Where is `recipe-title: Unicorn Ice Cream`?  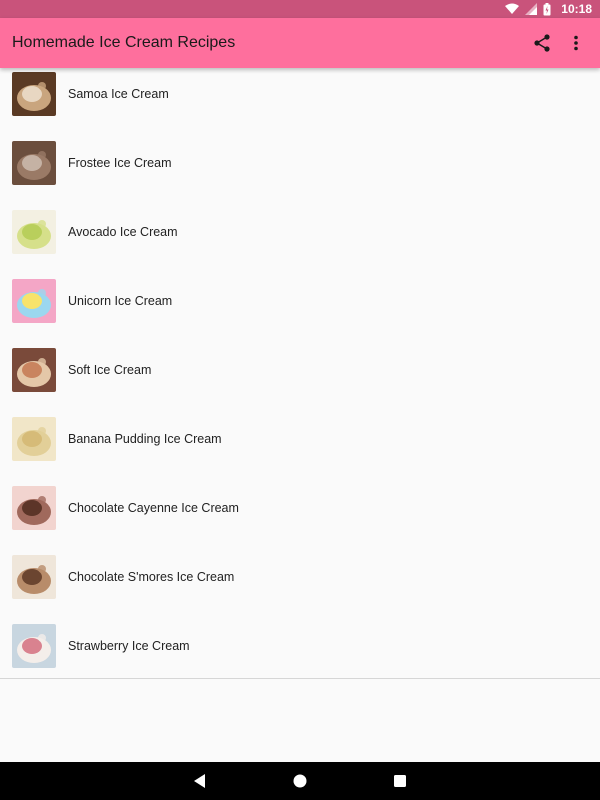 recipe-title: Unicorn Ice Cream is located at coordinates (120, 300).